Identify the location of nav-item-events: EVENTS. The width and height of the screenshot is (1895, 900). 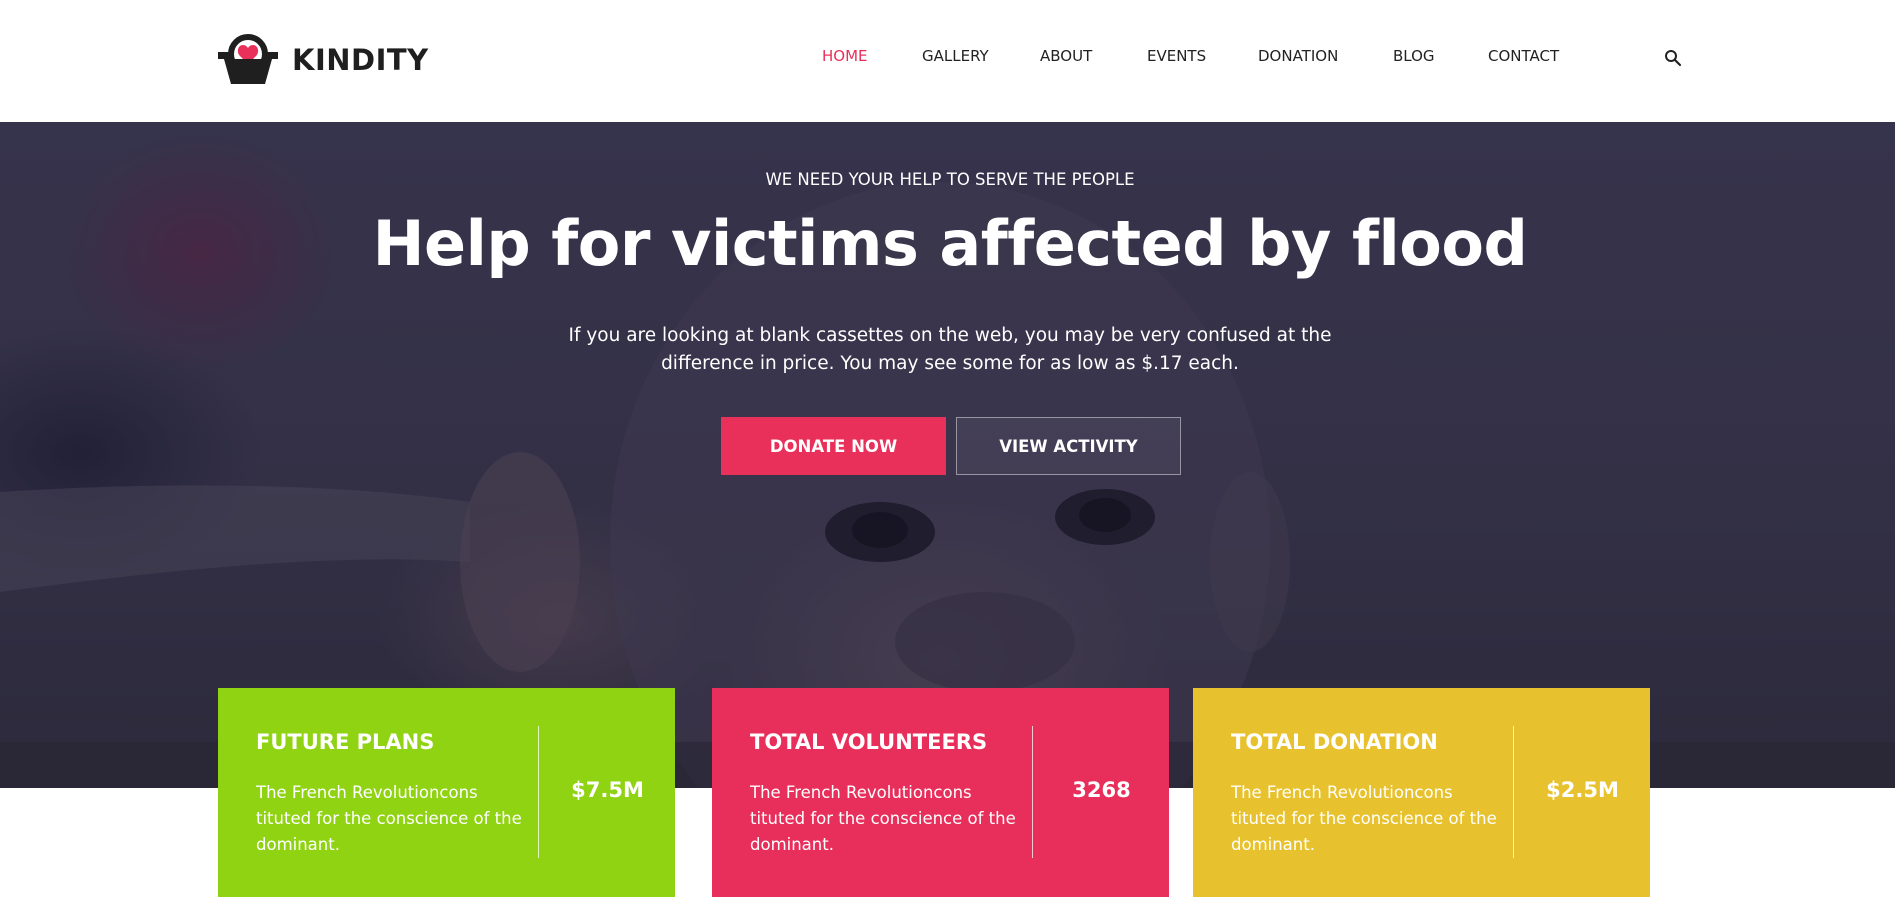
(1176, 56).